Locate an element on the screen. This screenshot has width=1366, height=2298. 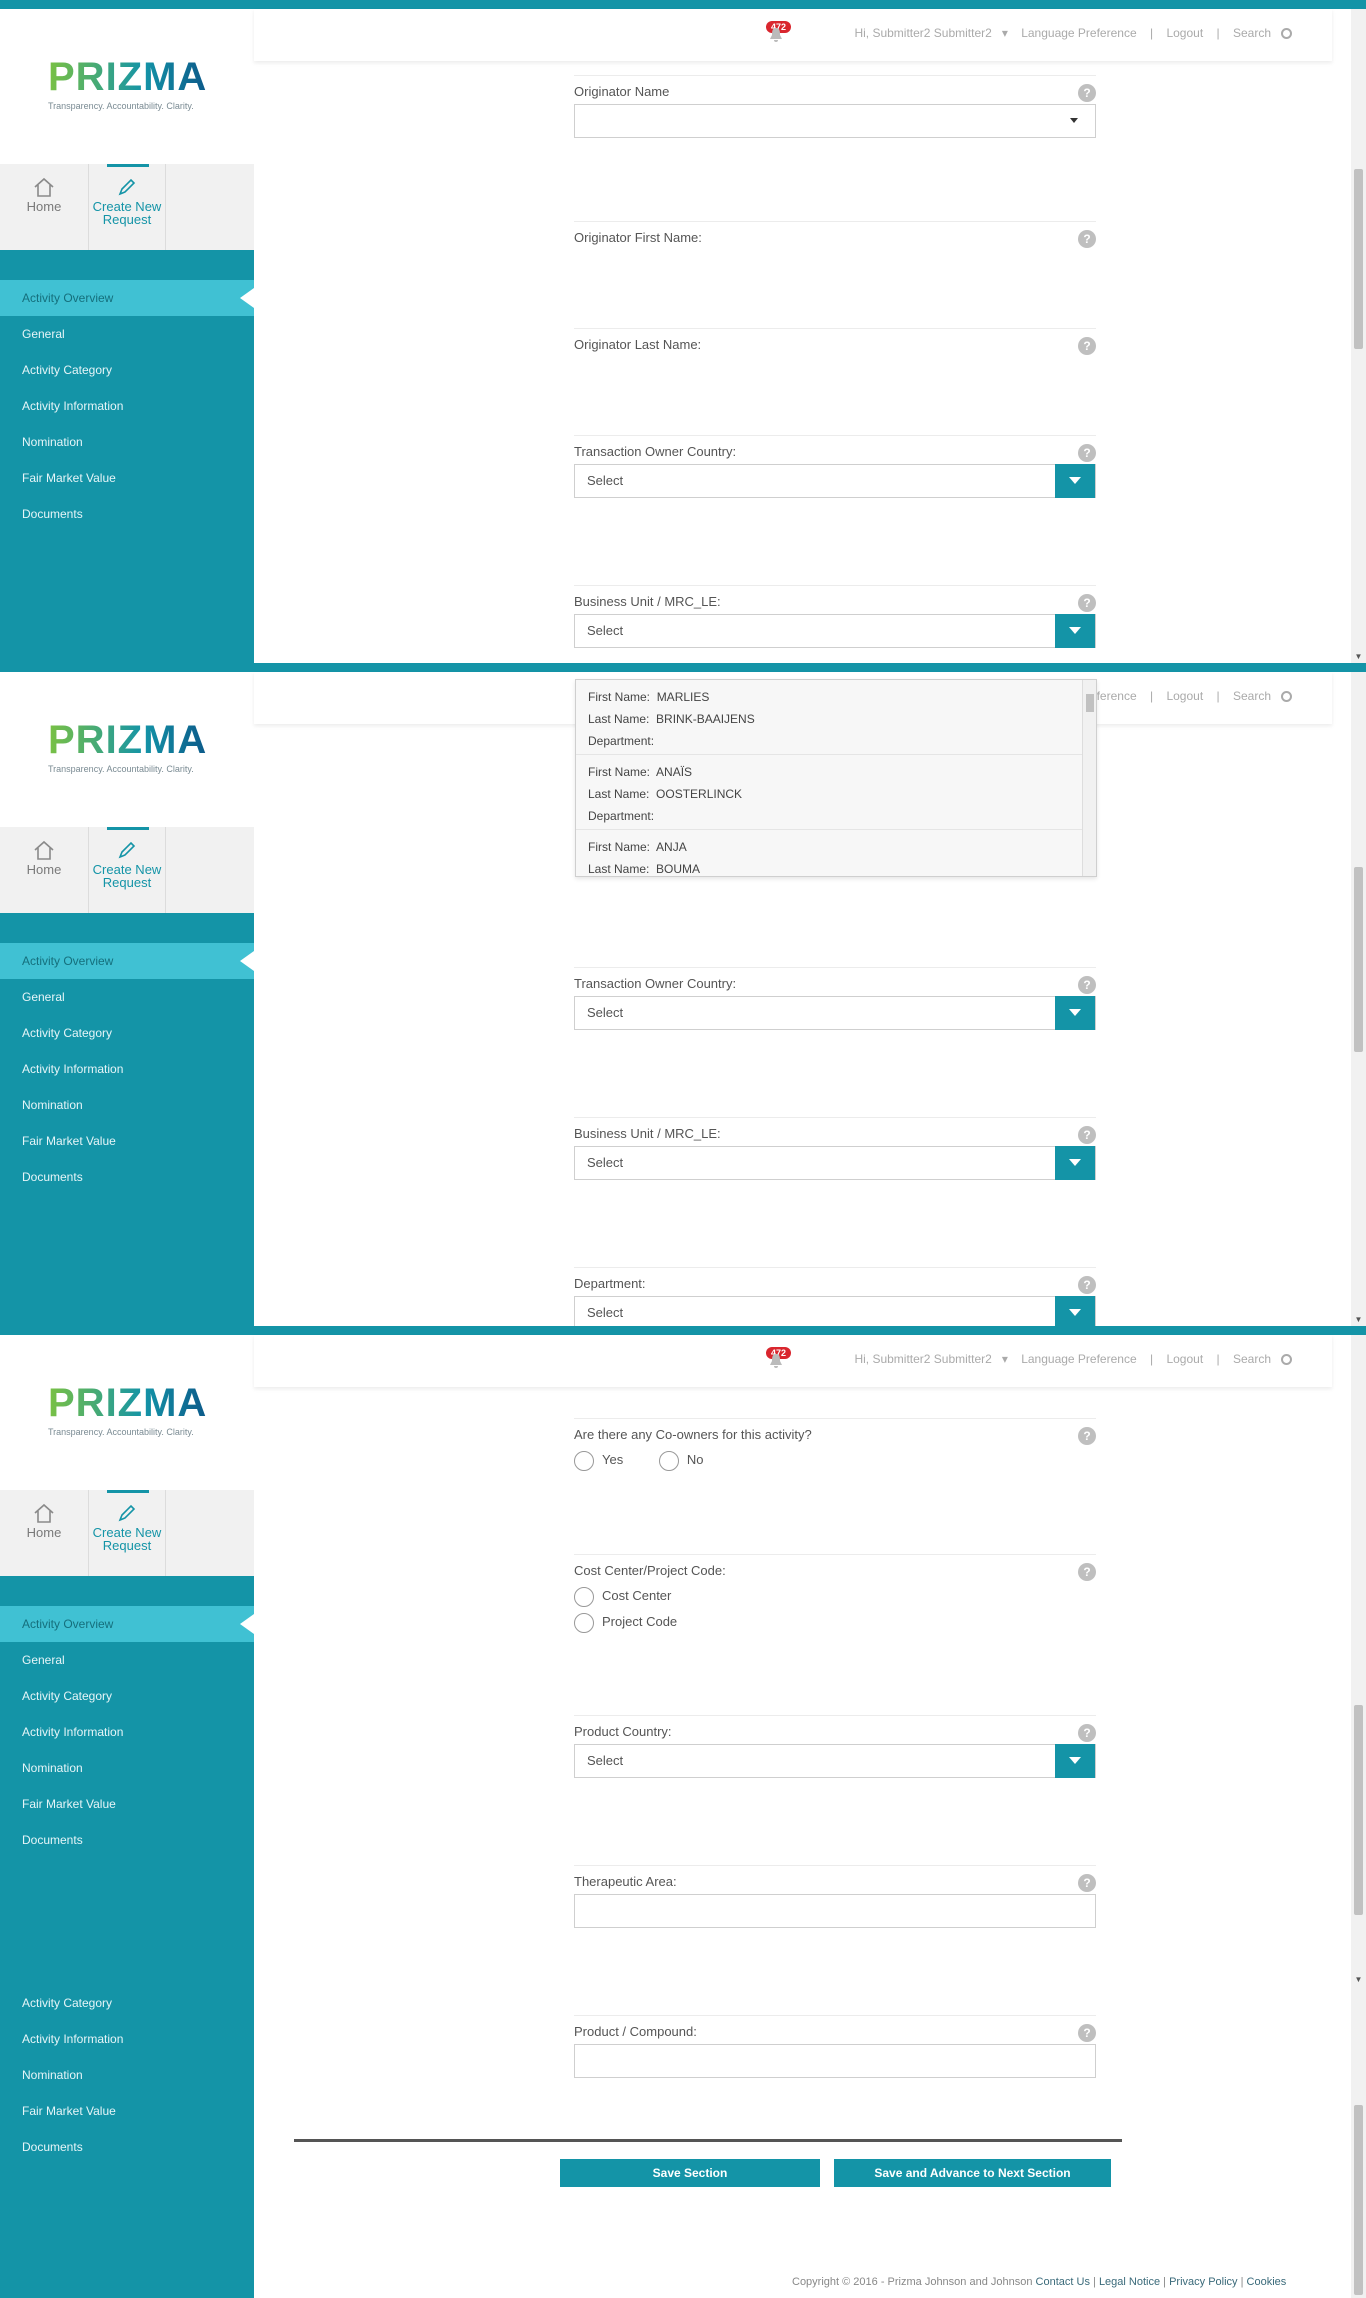
product-compound-input is located at coordinates (835, 2061).